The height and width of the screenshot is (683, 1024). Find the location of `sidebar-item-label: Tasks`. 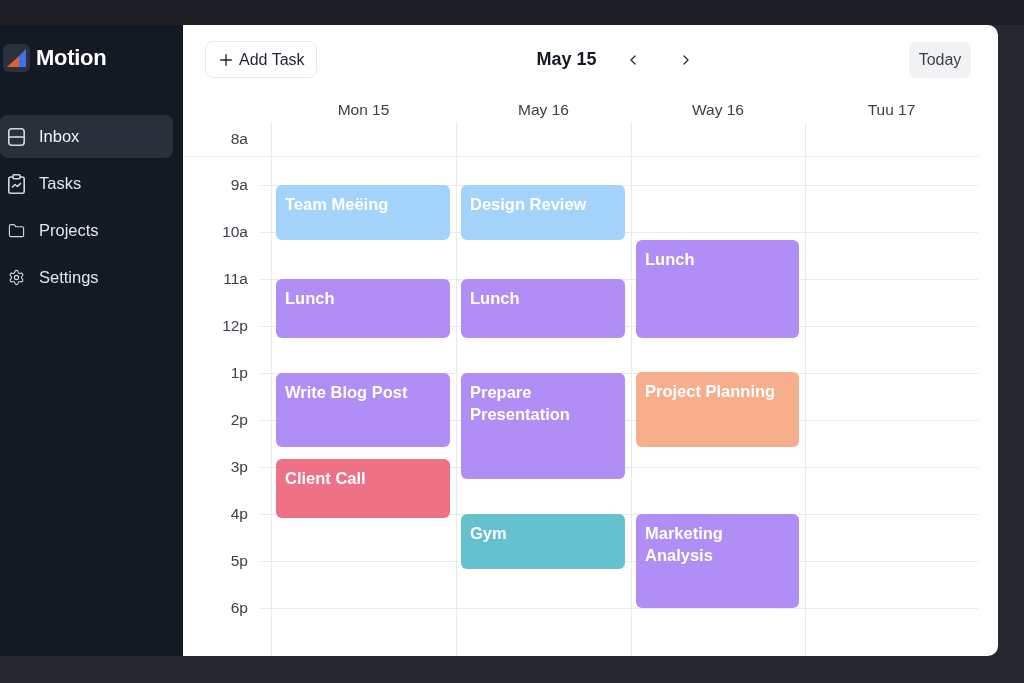

sidebar-item-label: Tasks is located at coordinates (60, 183).